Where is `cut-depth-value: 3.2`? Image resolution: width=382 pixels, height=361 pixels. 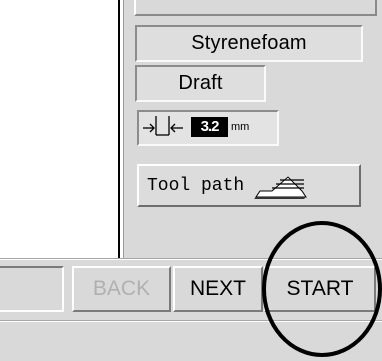
cut-depth-value: 3.2 is located at coordinates (209, 127).